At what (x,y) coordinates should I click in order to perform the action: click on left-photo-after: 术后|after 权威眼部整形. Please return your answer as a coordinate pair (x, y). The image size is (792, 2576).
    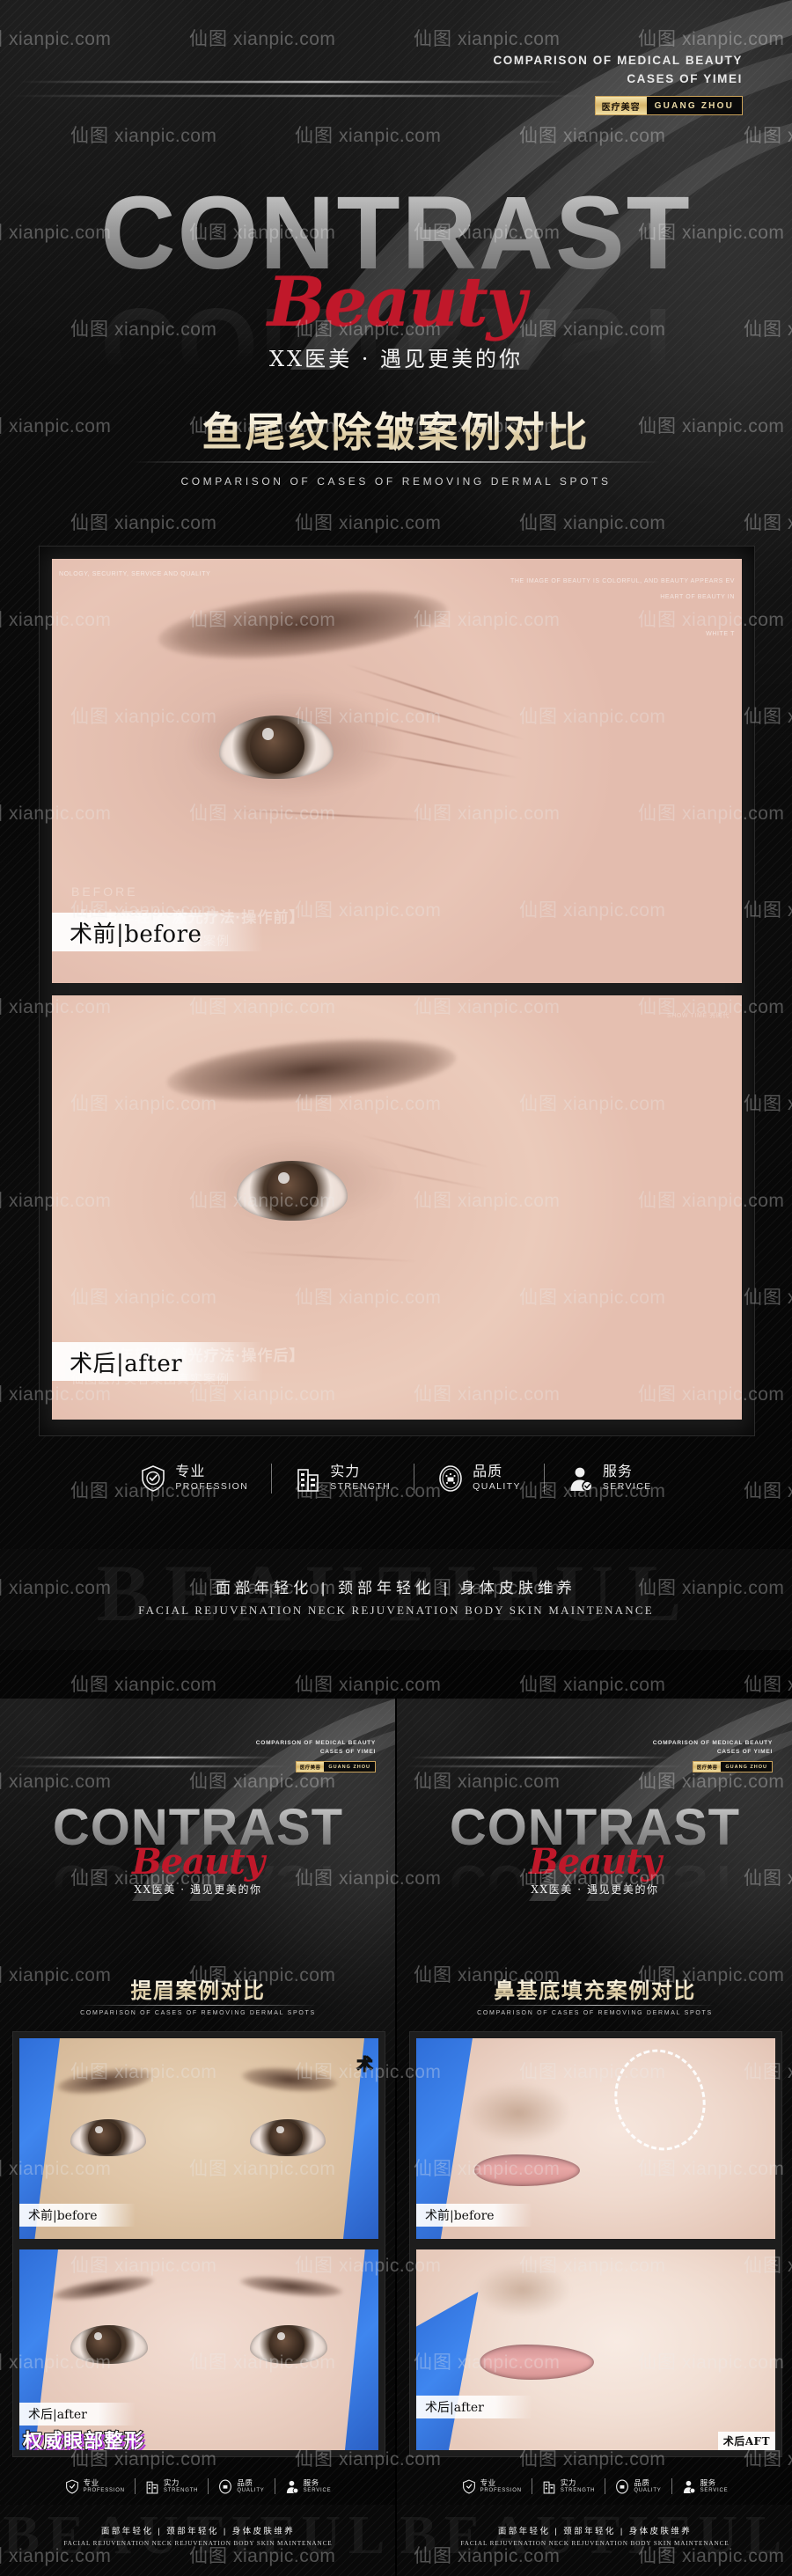
    Looking at the image, I should click on (199, 2349).